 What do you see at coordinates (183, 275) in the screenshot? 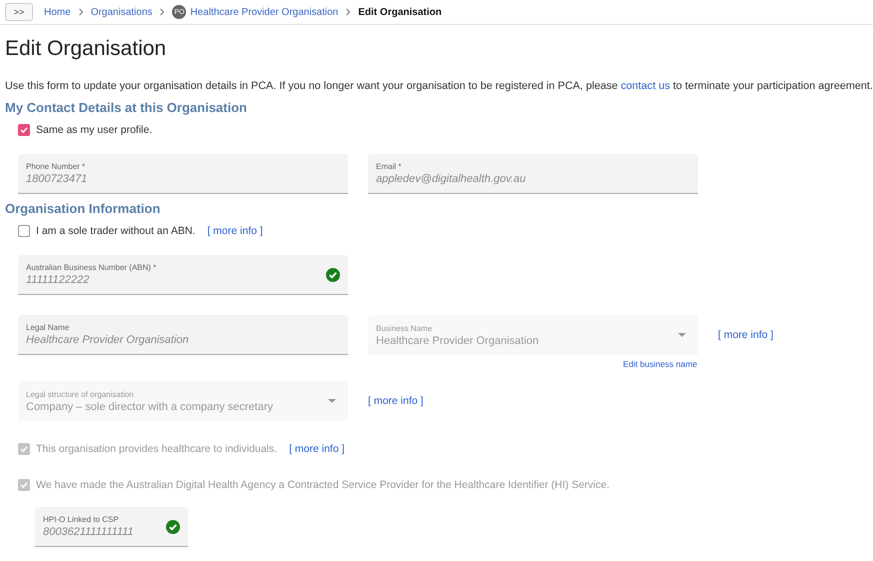
I see `input-field: Australian Business Number (ABN) * 11111122222` at bounding box center [183, 275].